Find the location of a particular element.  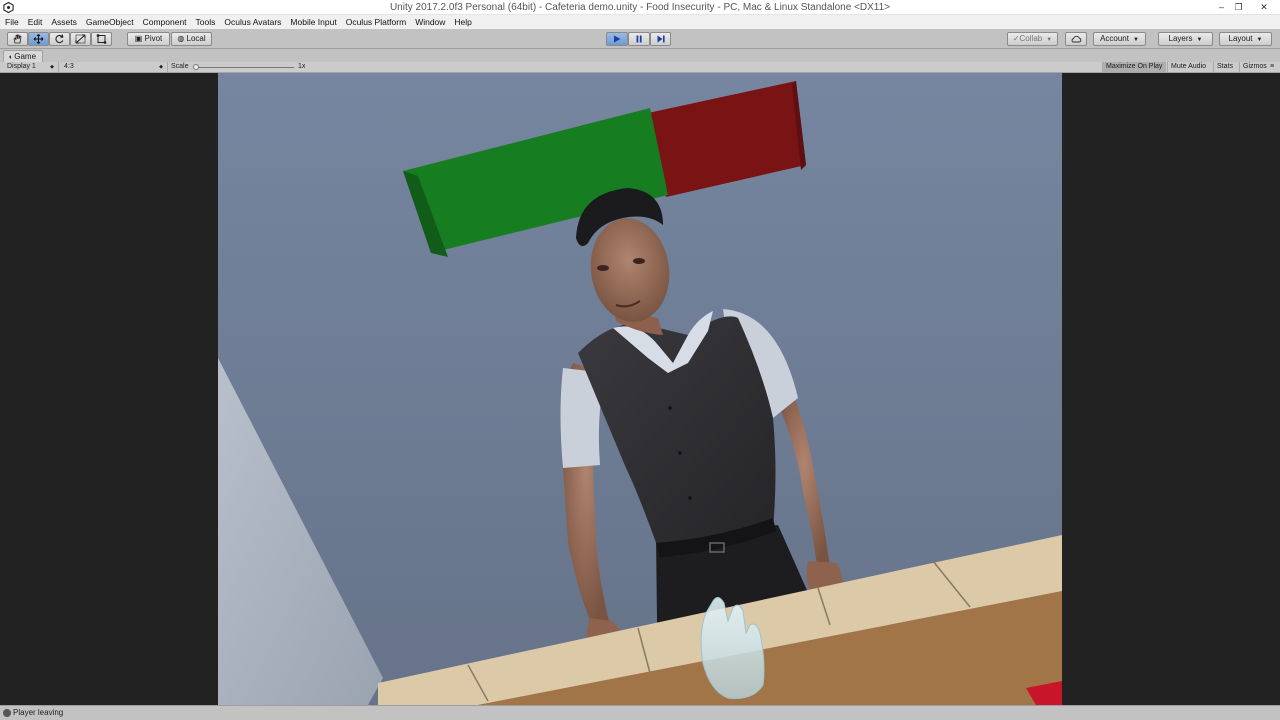

play-icon is located at coordinates (617, 39).